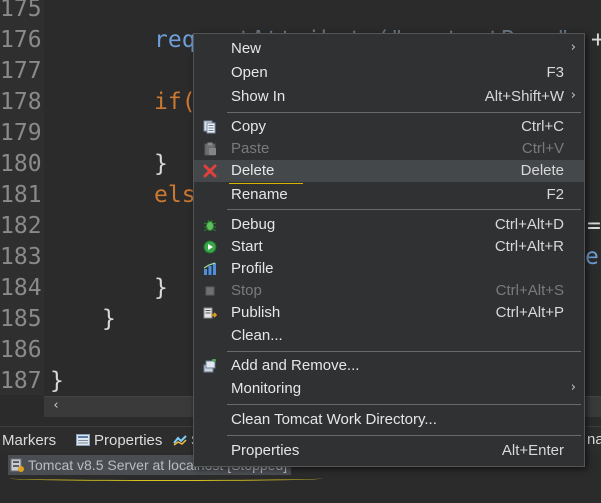  I want to click on tab-label: Markers, so click(29, 440).